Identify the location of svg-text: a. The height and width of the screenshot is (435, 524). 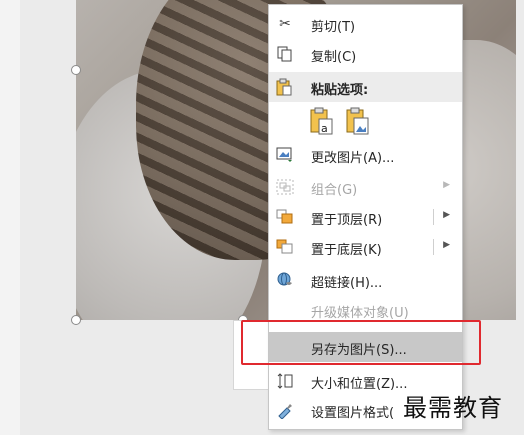
(324, 128).